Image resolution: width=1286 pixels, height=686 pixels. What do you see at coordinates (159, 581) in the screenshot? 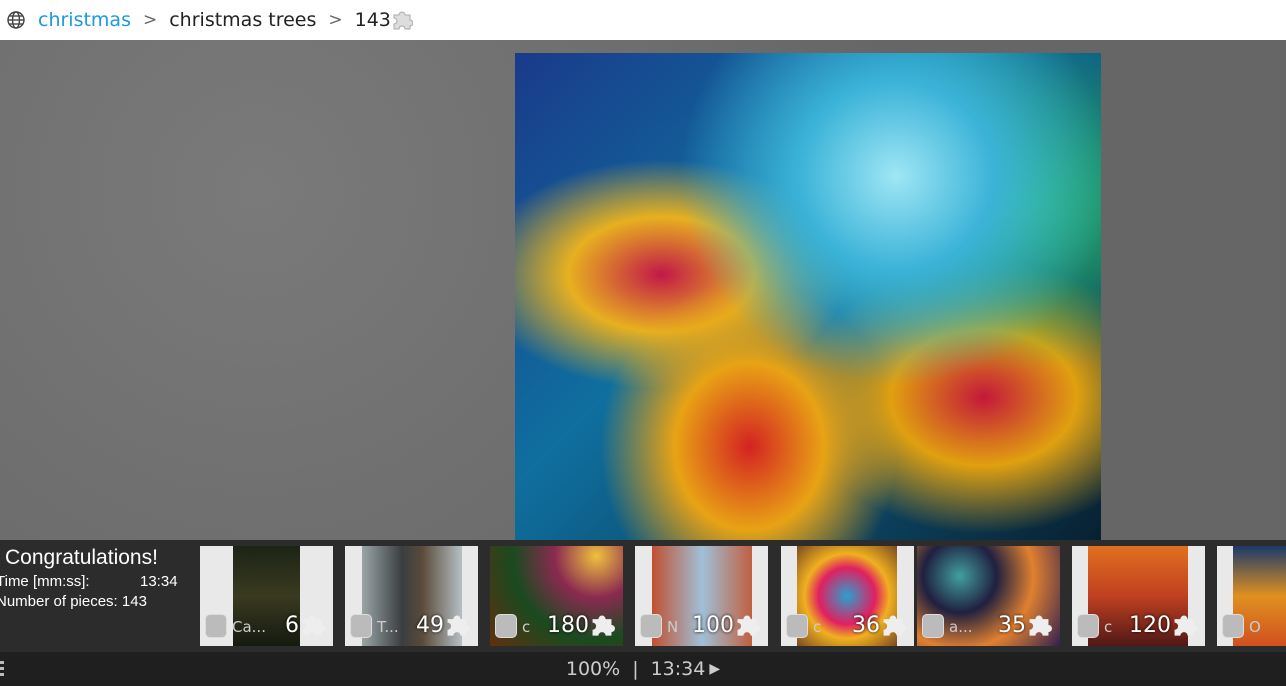
I see `time-value: 13:34` at bounding box center [159, 581].